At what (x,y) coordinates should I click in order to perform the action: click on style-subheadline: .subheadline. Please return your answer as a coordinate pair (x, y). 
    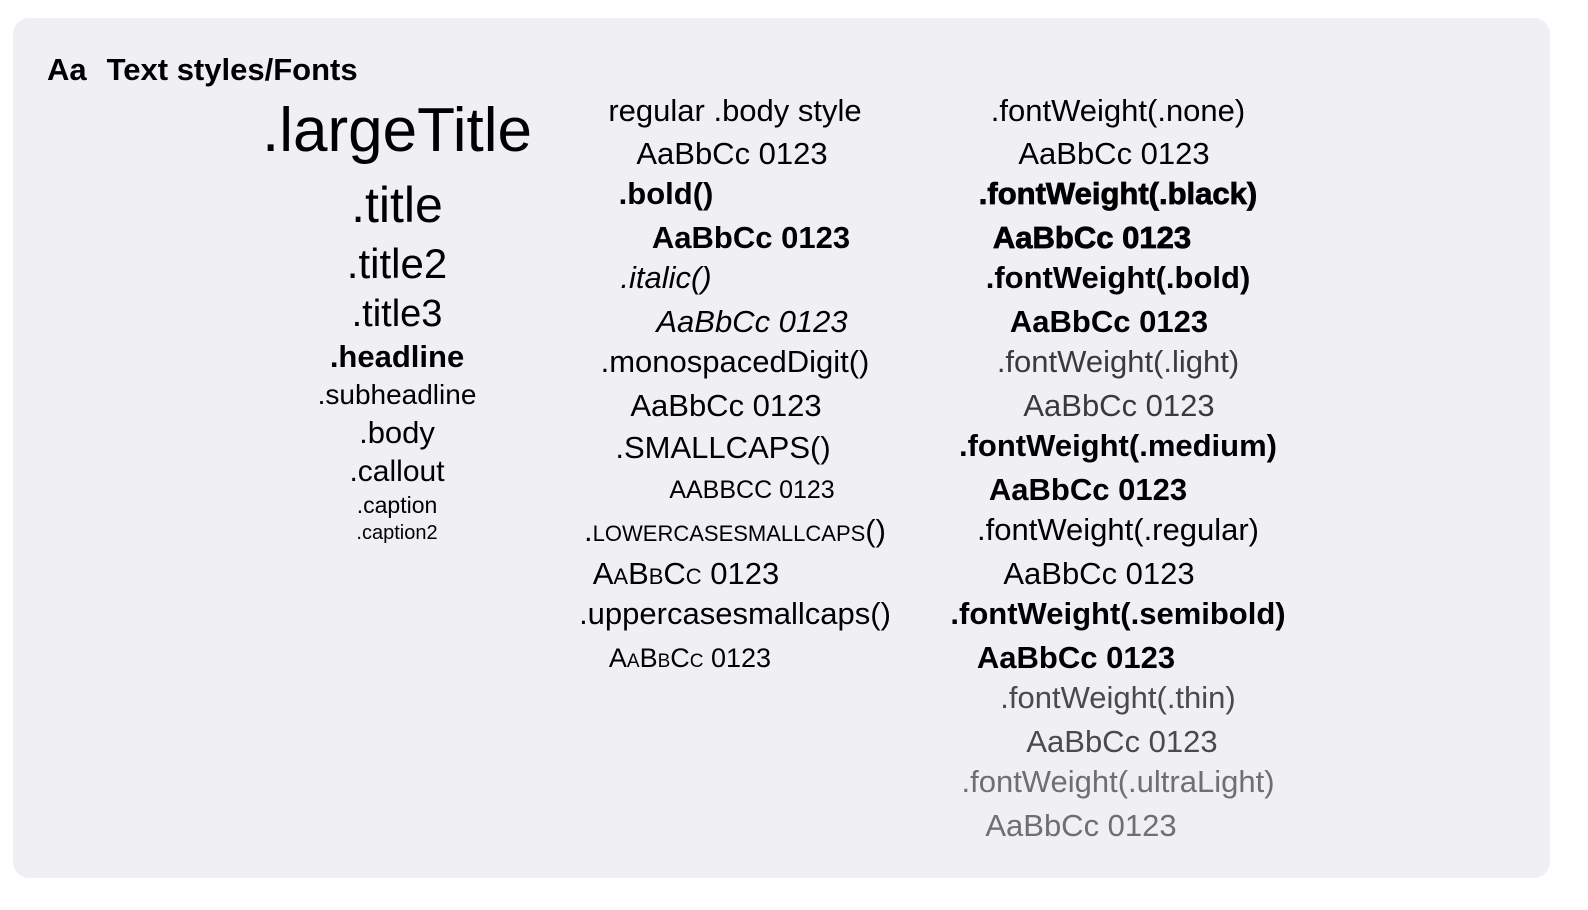
    Looking at the image, I should click on (397, 394).